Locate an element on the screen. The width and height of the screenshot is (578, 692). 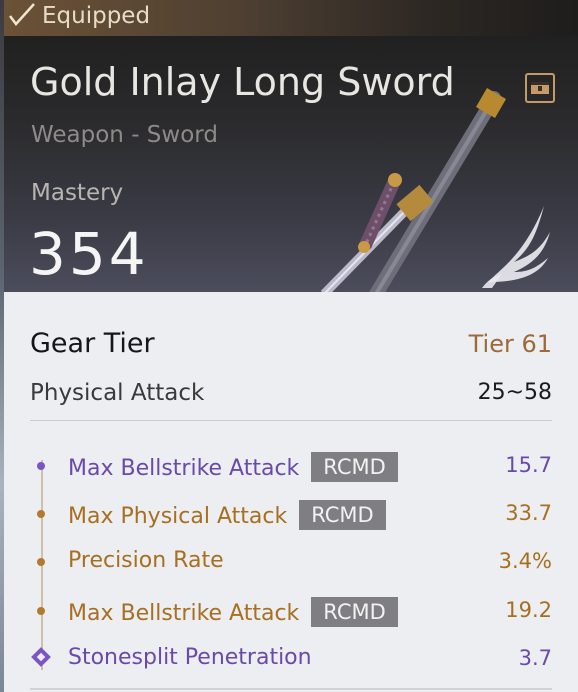
stat-row: Max Physical Attack RCMD 33.7 is located at coordinates (310, 517).